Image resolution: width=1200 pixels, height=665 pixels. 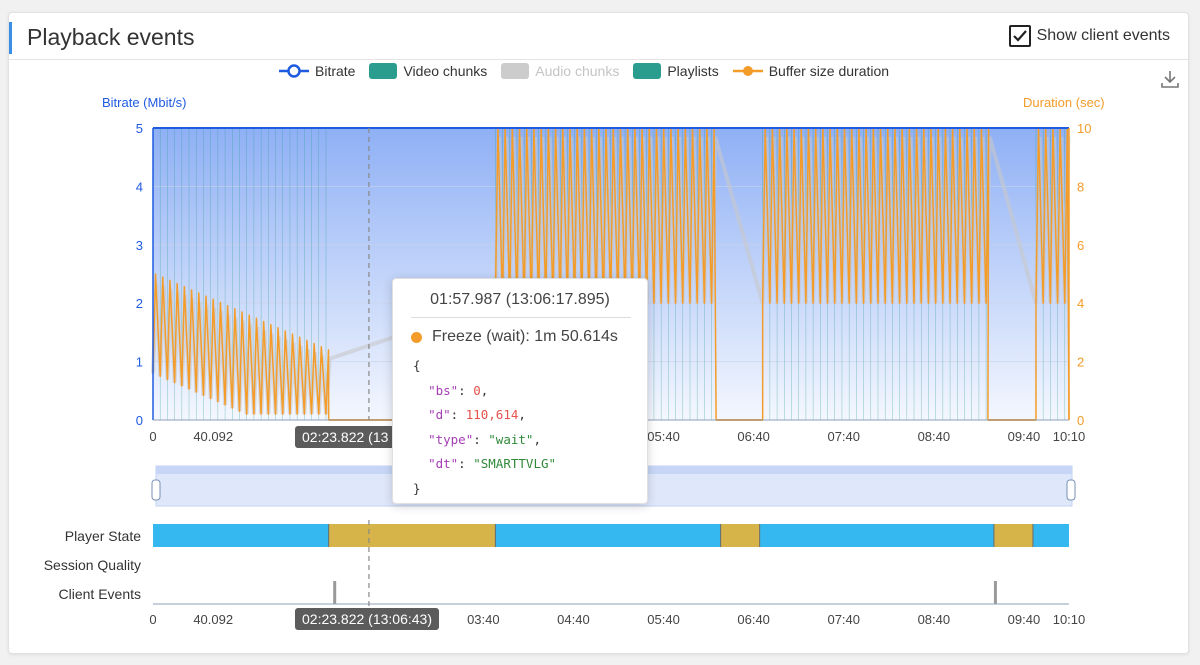 What do you see at coordinates (477, 390) in the screenshot?
I see `json-value: 0` at bounding box center [477, 390].